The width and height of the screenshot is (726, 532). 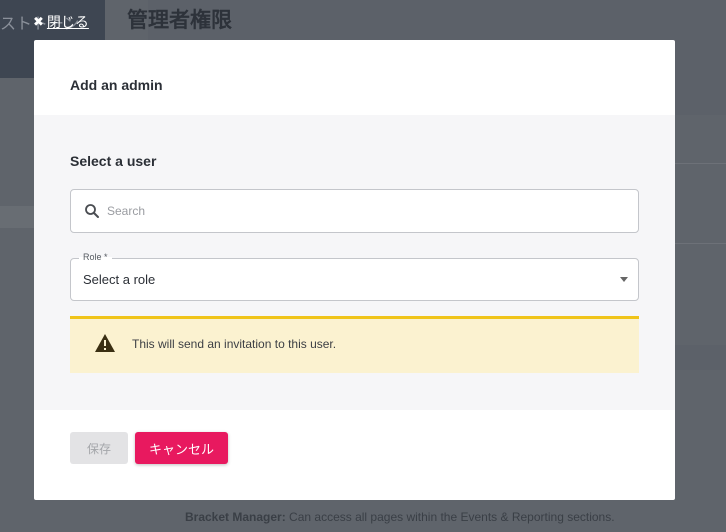 What do you see at coordinates (179, 20) in the screenshot?
I see `background-page-title: 管理者権限` at bounding box center [179, 20].